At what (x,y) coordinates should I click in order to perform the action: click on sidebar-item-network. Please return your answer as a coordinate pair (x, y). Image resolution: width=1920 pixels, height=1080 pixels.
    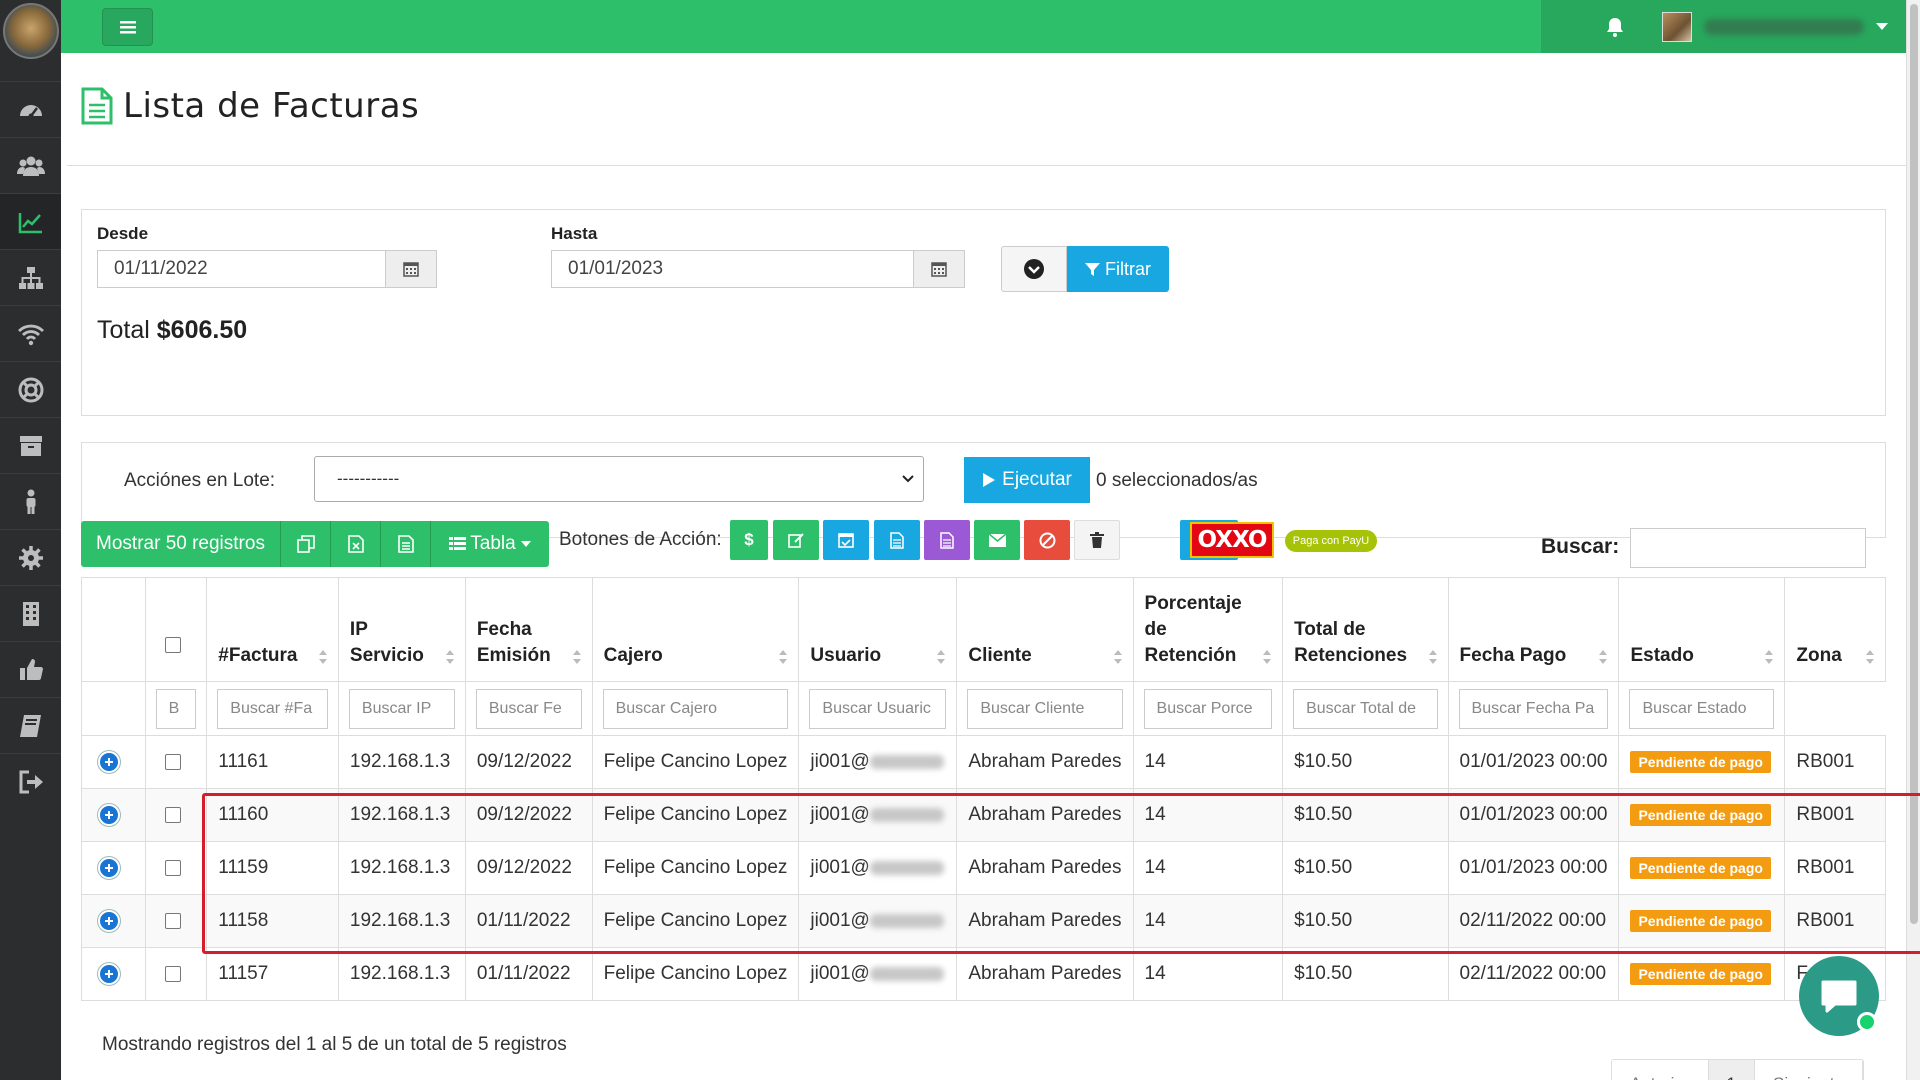
    Looking at the image, I should click on (30, 277).